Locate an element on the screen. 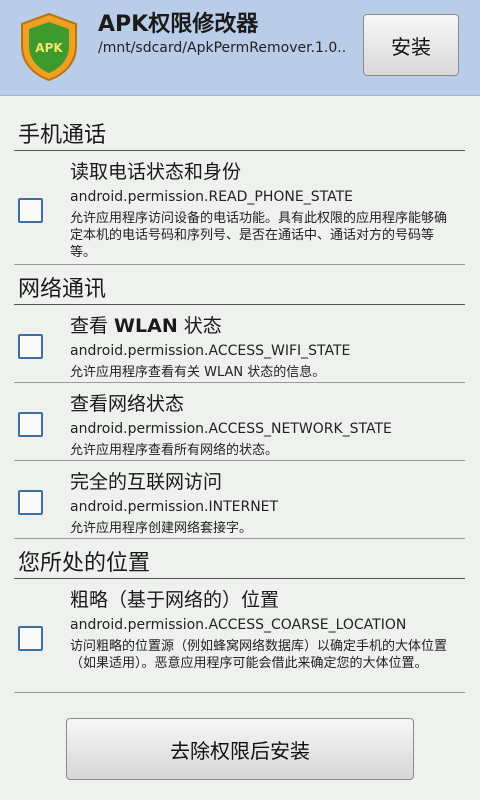 The width and height of the screenshot is (480, 800). section-title-network: 网络通讯 is located at coordinates (62, 289).